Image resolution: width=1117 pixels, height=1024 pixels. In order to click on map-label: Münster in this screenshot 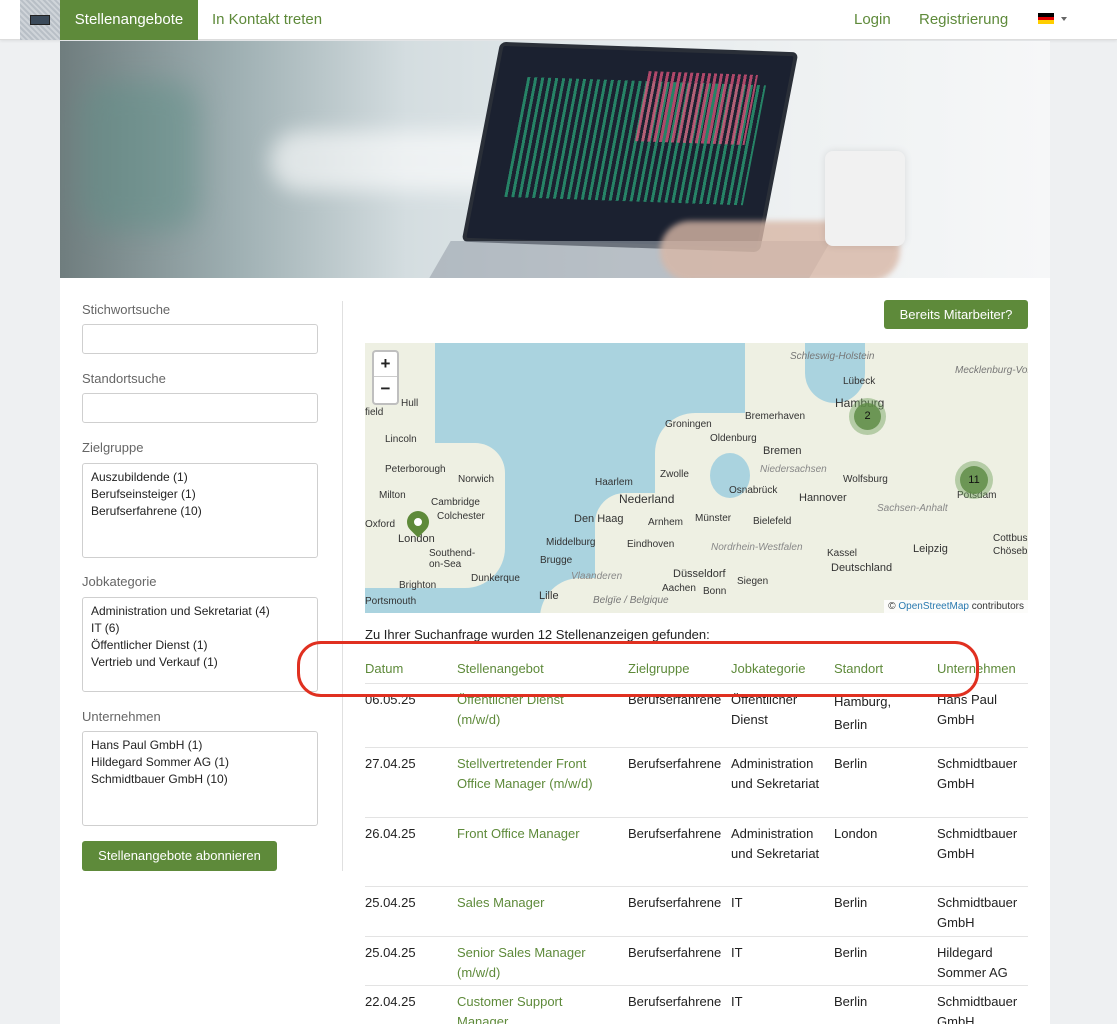, I will do `click(713, 518)`.